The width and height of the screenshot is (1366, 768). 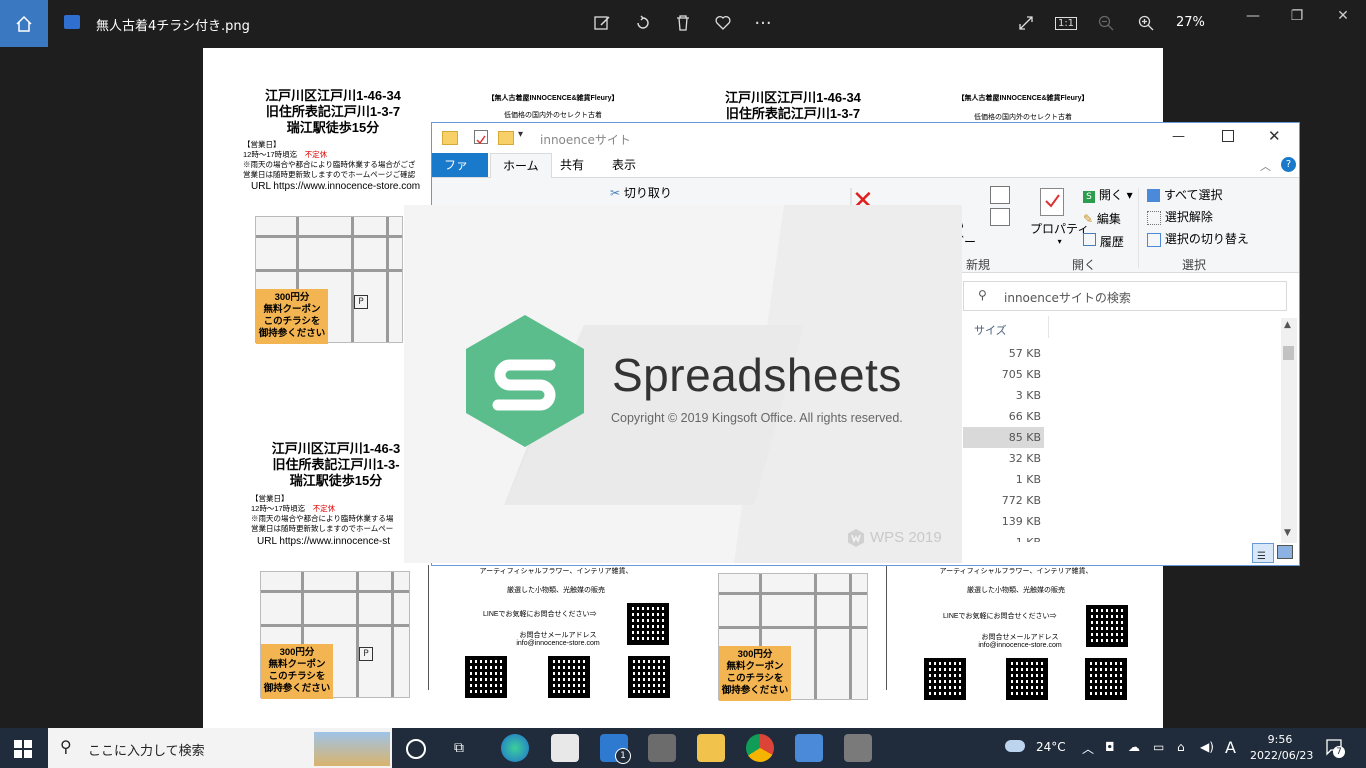 What do you see at coordinates (553, 98) in the screenshot?
I see `shop-heading: 【無人古着屋INNOCENCE&雑貨Fleury】` at bounding box center [553, 98].